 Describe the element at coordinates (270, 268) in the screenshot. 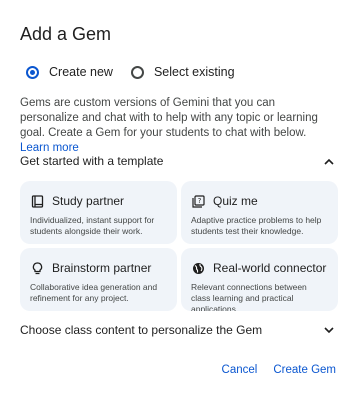

I see `template-title: Real-world connector` at that location.